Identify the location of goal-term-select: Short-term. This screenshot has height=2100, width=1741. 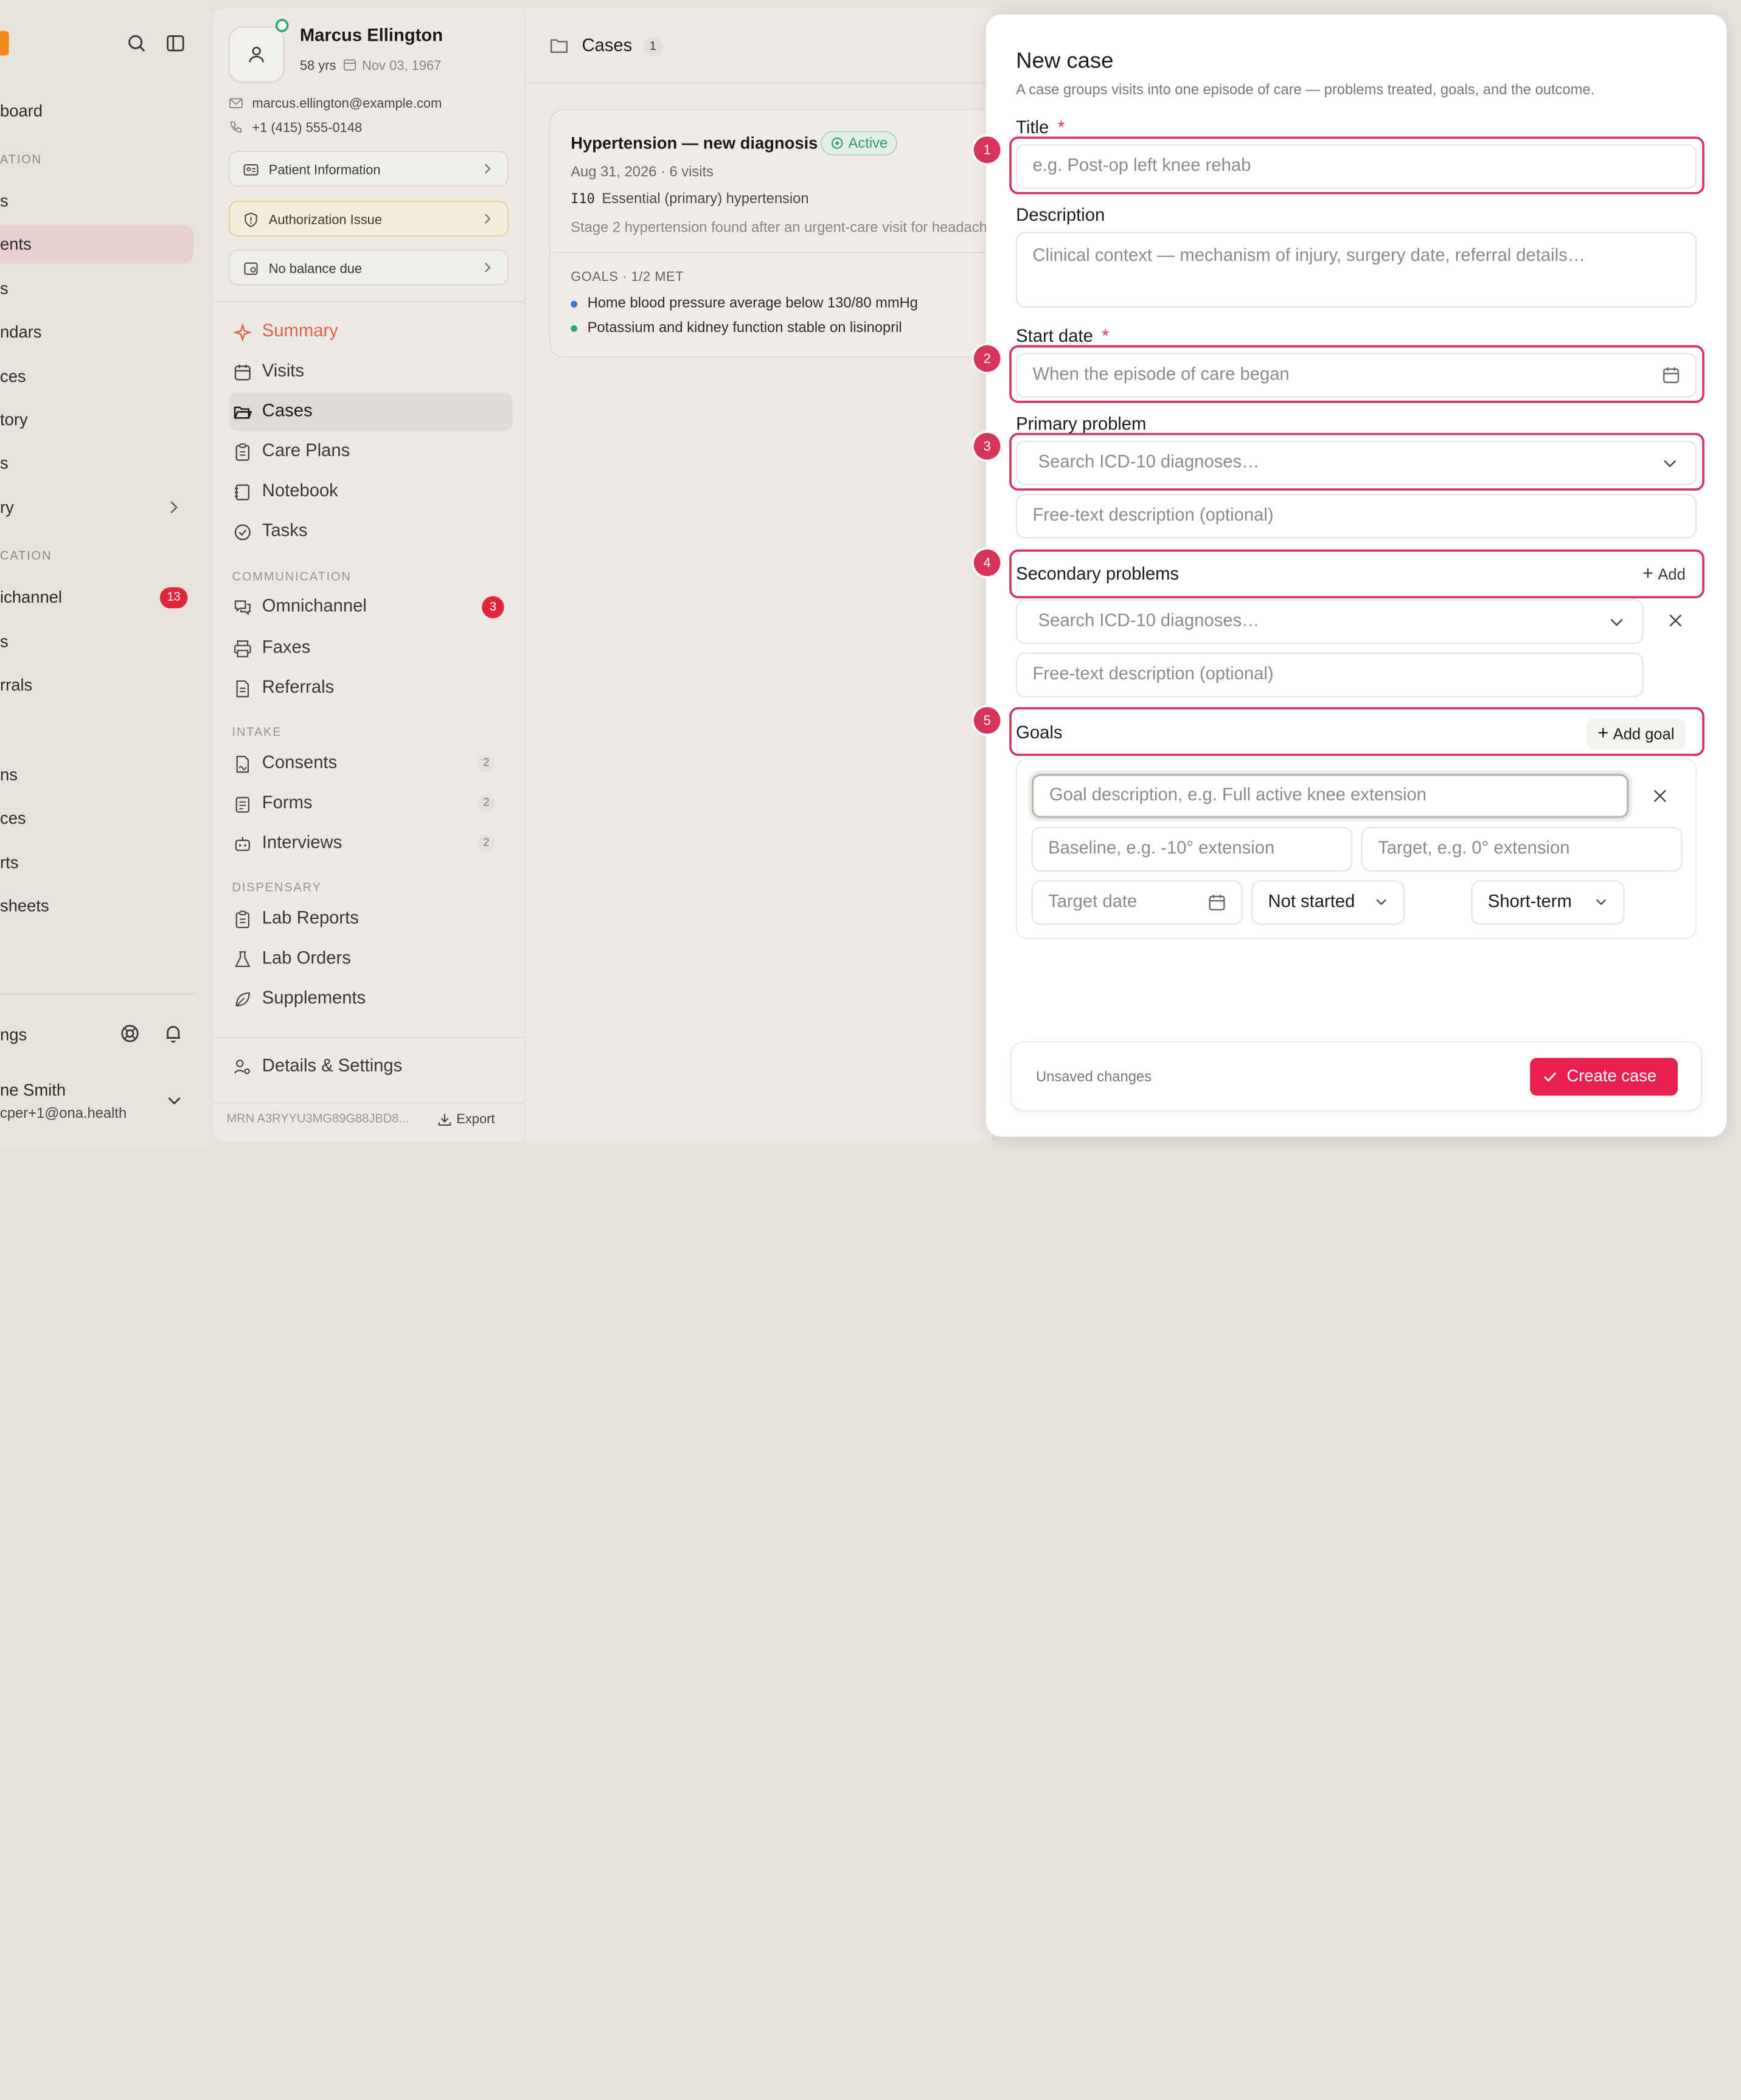
(1548, 902).